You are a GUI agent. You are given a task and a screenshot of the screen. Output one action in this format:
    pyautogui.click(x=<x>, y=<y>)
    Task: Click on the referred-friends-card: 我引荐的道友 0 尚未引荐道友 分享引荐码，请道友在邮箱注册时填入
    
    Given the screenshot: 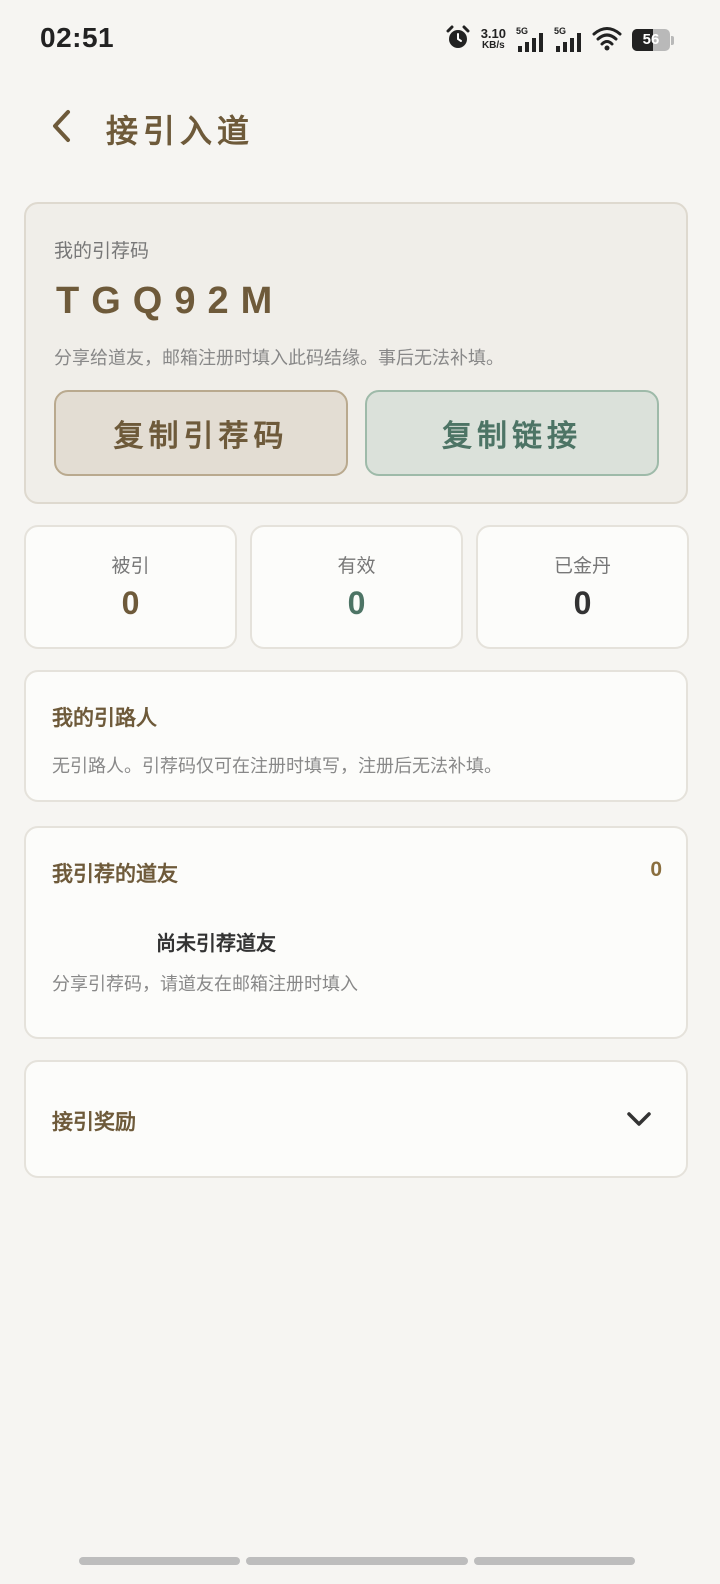 What is the action you would take?
    pyautogui.click(x=356, y=932)
    